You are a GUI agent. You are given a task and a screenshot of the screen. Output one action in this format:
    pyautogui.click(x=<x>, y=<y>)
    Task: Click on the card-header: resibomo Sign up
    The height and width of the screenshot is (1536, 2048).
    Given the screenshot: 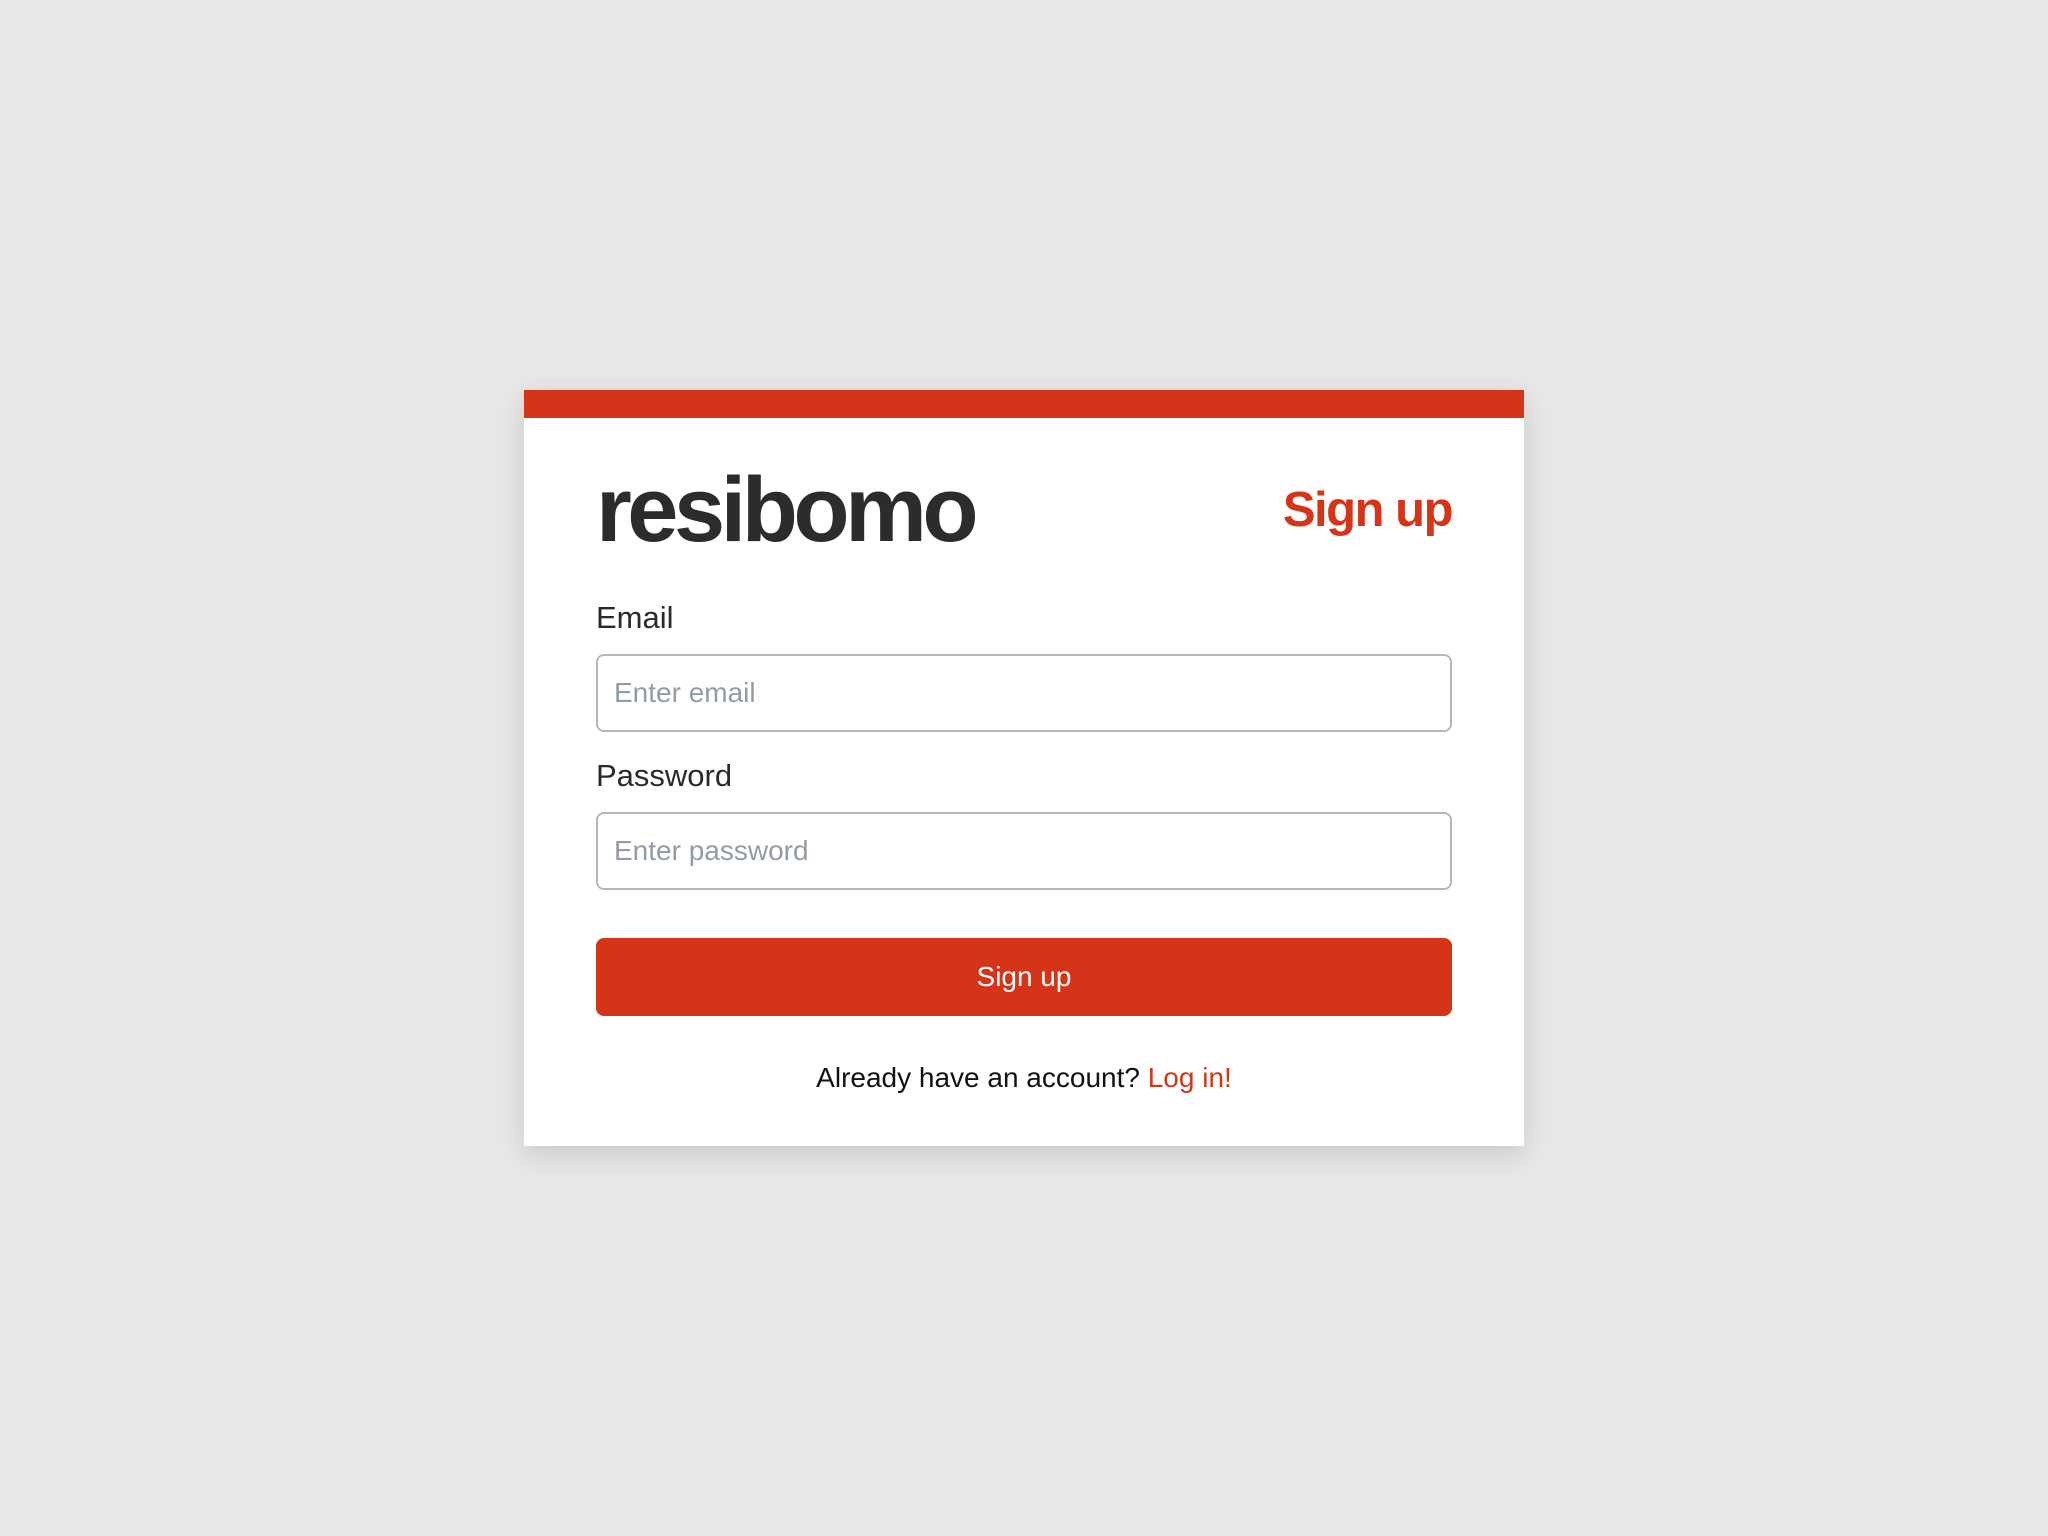 What is the action you would take?
    pyautogui.click(x=1025, y=510)
    